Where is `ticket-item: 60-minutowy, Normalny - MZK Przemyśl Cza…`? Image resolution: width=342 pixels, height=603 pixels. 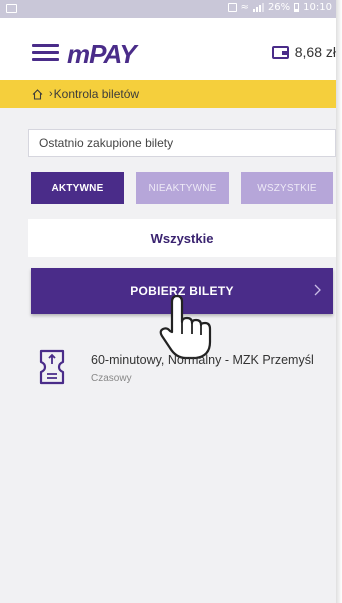
ticket-item: 60-minutowy, Normalny - MZK Przemyśl Cza… is located at coordinates (187, 369).